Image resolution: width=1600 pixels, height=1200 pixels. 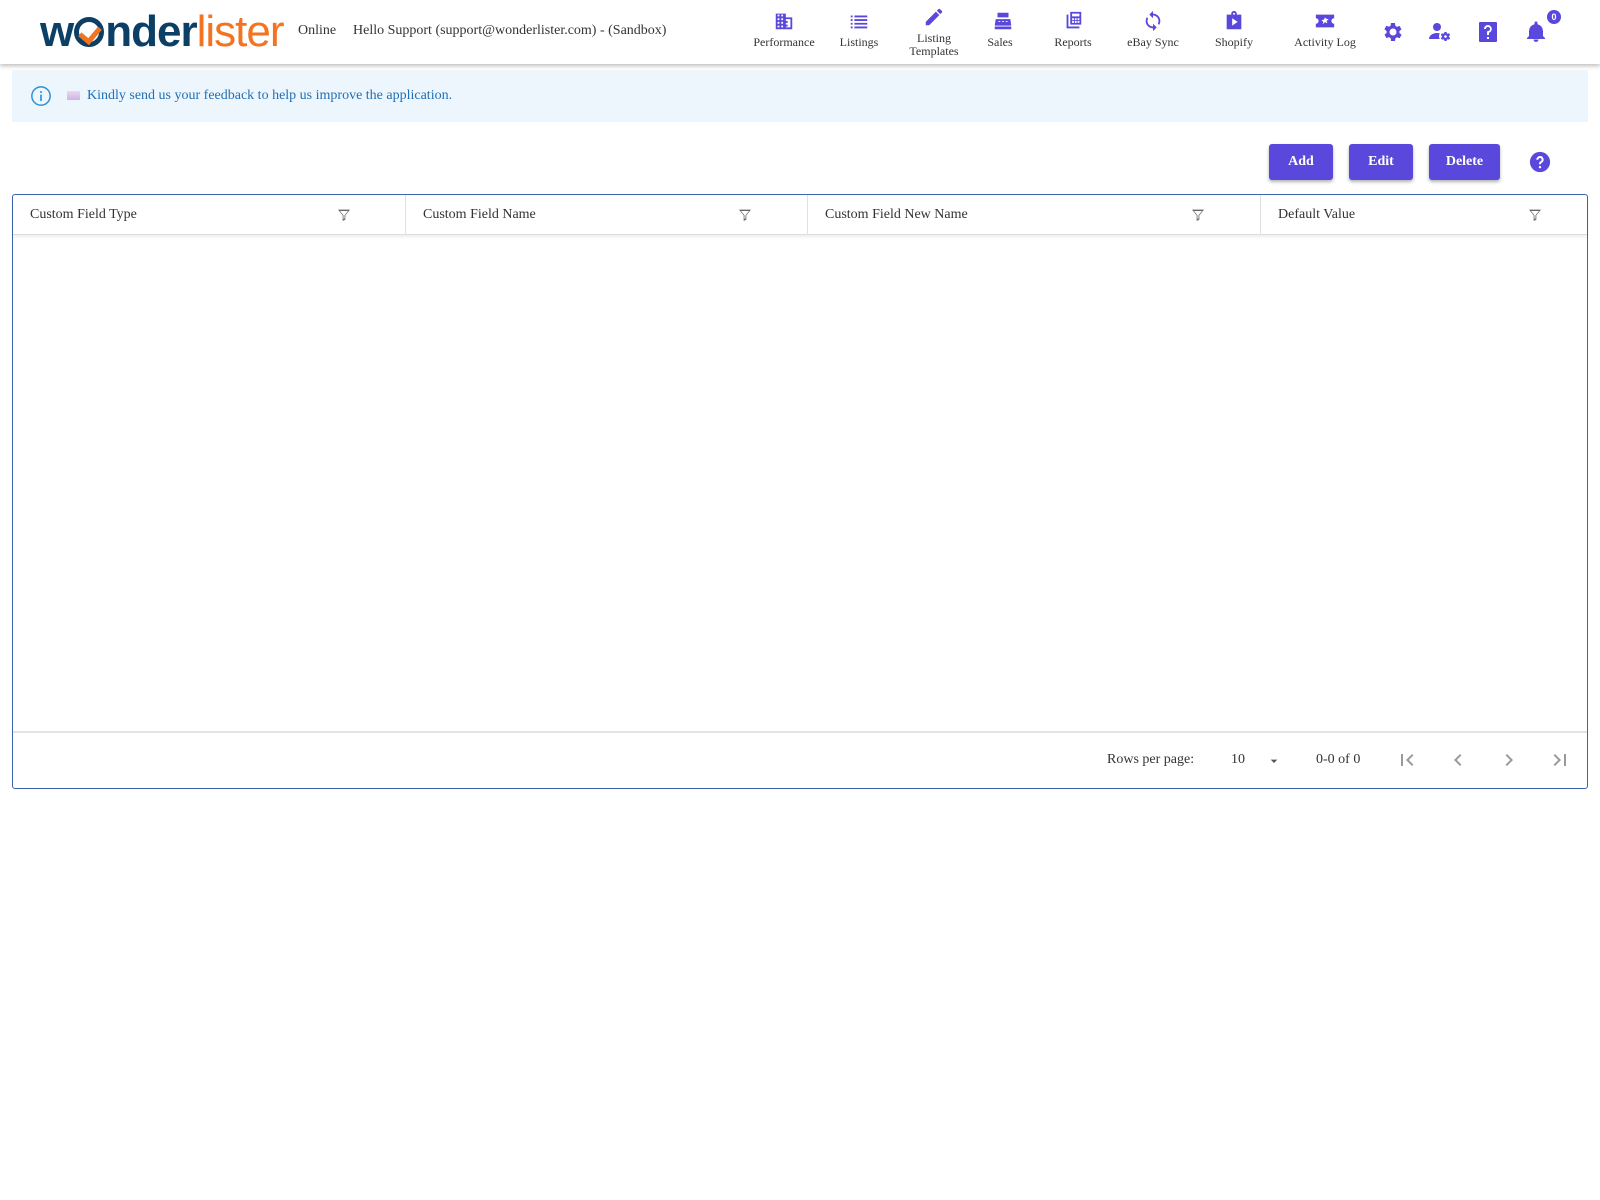 I want to click on logo-text-lister: lister, so click(x=240, y=31).